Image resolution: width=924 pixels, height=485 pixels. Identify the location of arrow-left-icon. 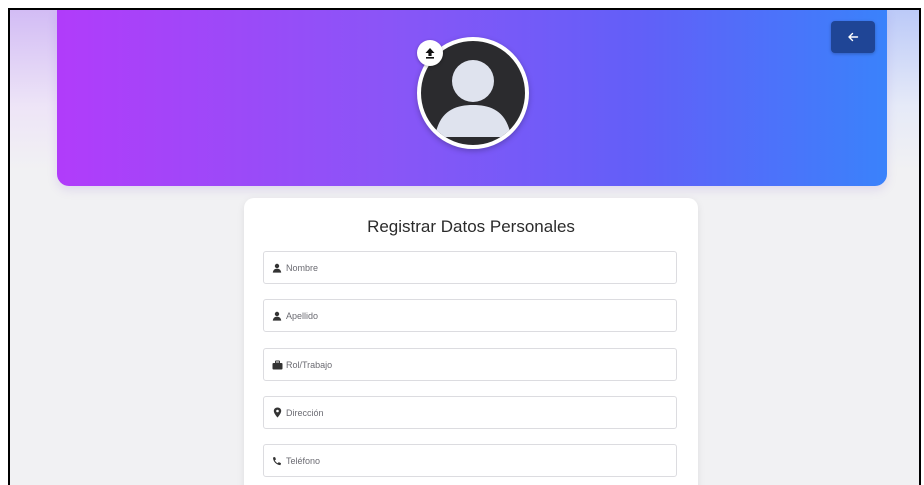
(853, 37).